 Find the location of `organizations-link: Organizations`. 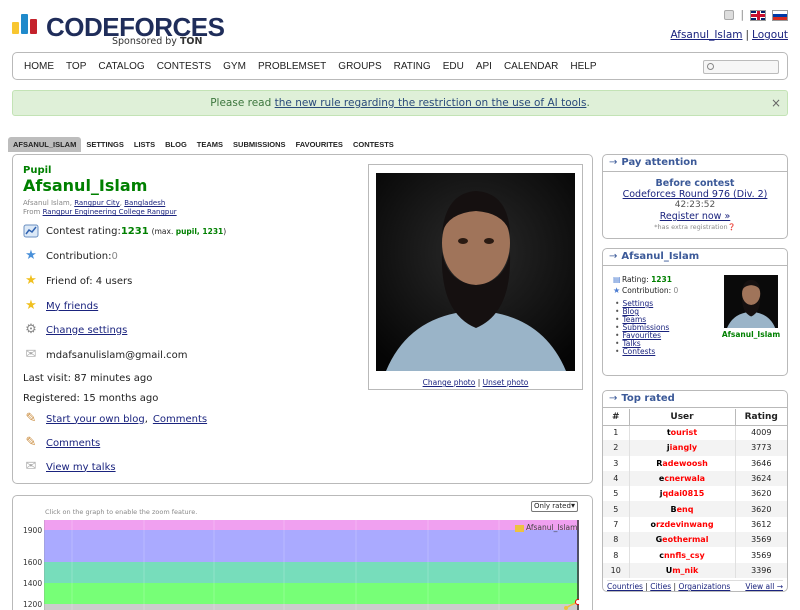

organizations-link: Organizations is located at coordinates (704, 586).